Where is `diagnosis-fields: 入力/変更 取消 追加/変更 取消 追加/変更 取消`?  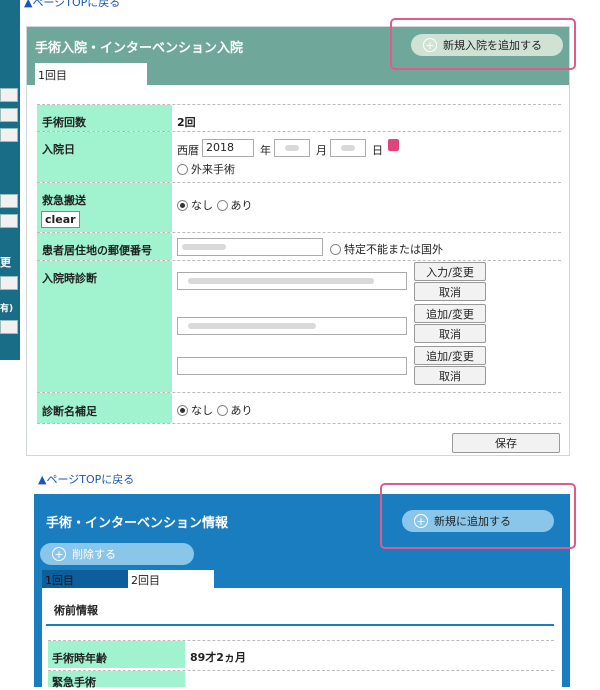
diagnosis-fields: 入力/変更 取消 追加/変更 取消 追加/変更 取消 is located at coordinates (366, 326).